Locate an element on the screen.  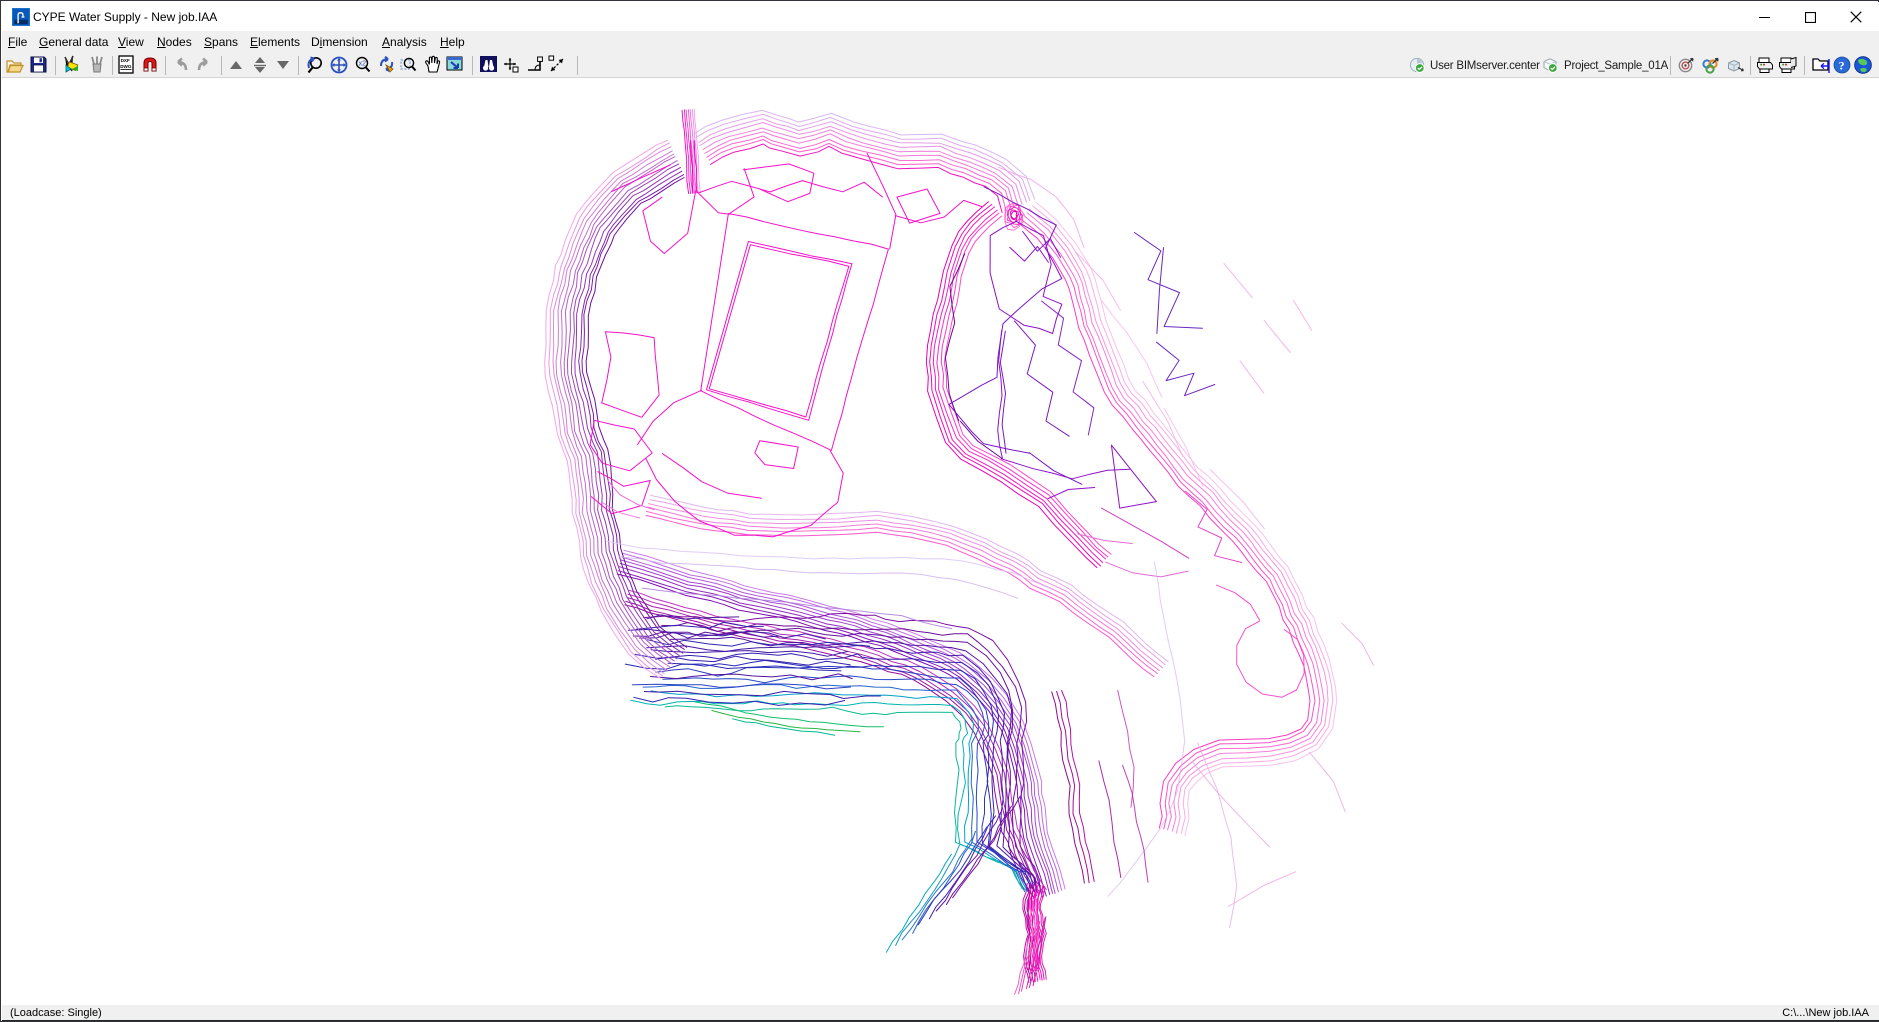
svg-text: DXF is located at coordinates (125, 60).